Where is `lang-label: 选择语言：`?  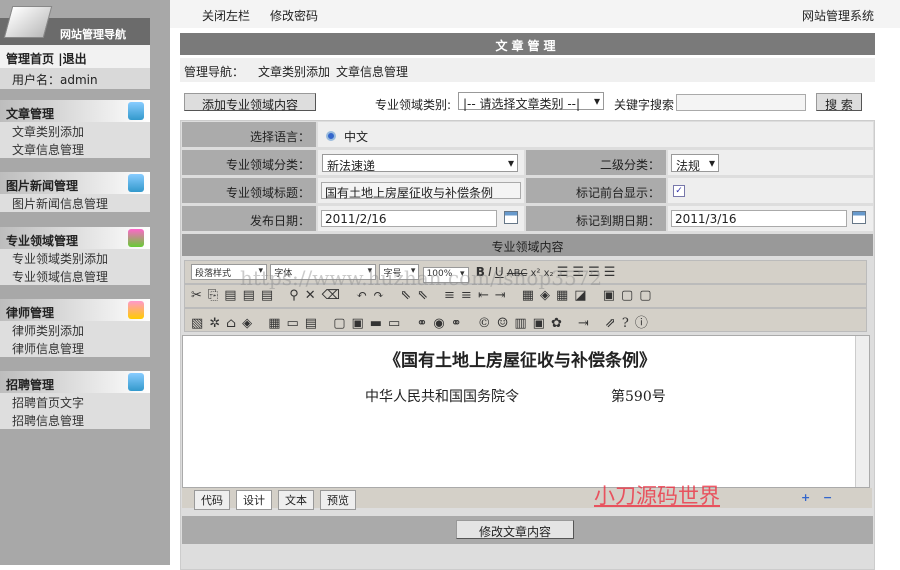 lang-label: 选择语言： is located at coordinates (249, 134).